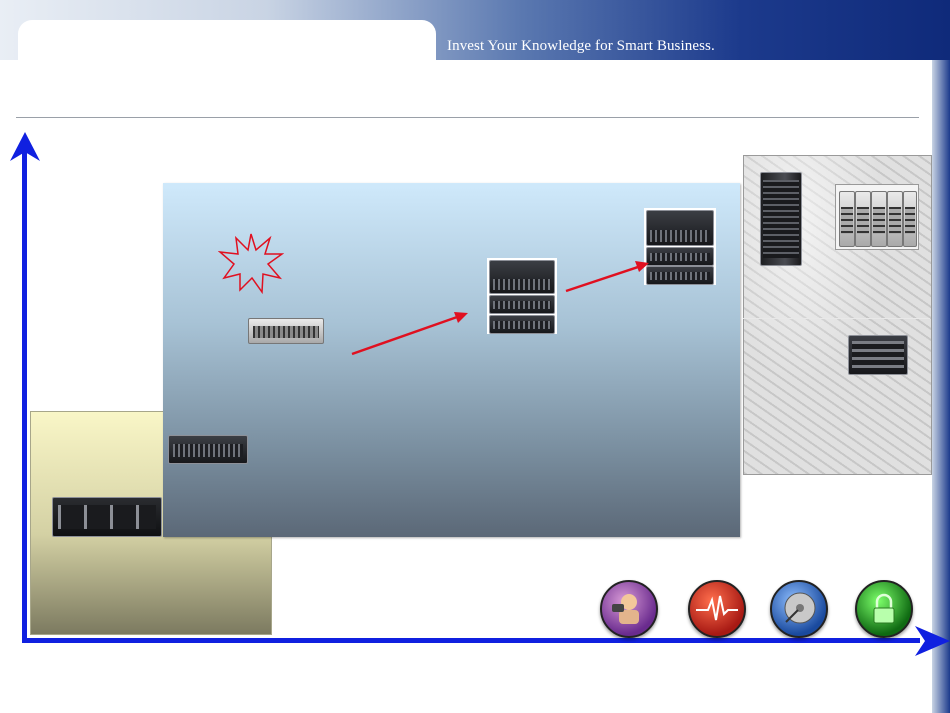 The width and height of the screenshot is (950, 713). Describe the element at coordinates (208, 449) in the screenshot. I see `midrange-storage-rack` at that location.